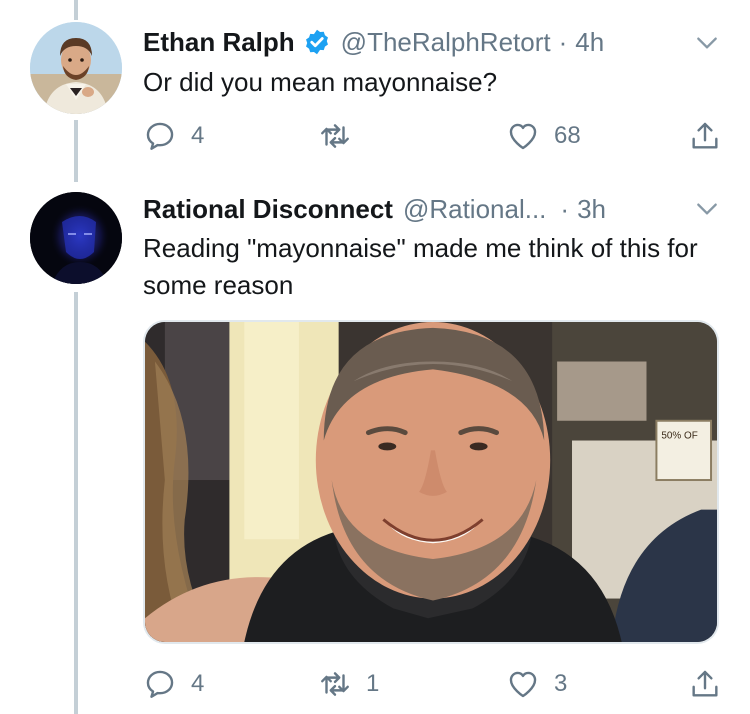 This screenshot has width=750, height=714. Describe the element at coordinates (543, 136) in the screenshot. I see `like-button: 68` at that location.